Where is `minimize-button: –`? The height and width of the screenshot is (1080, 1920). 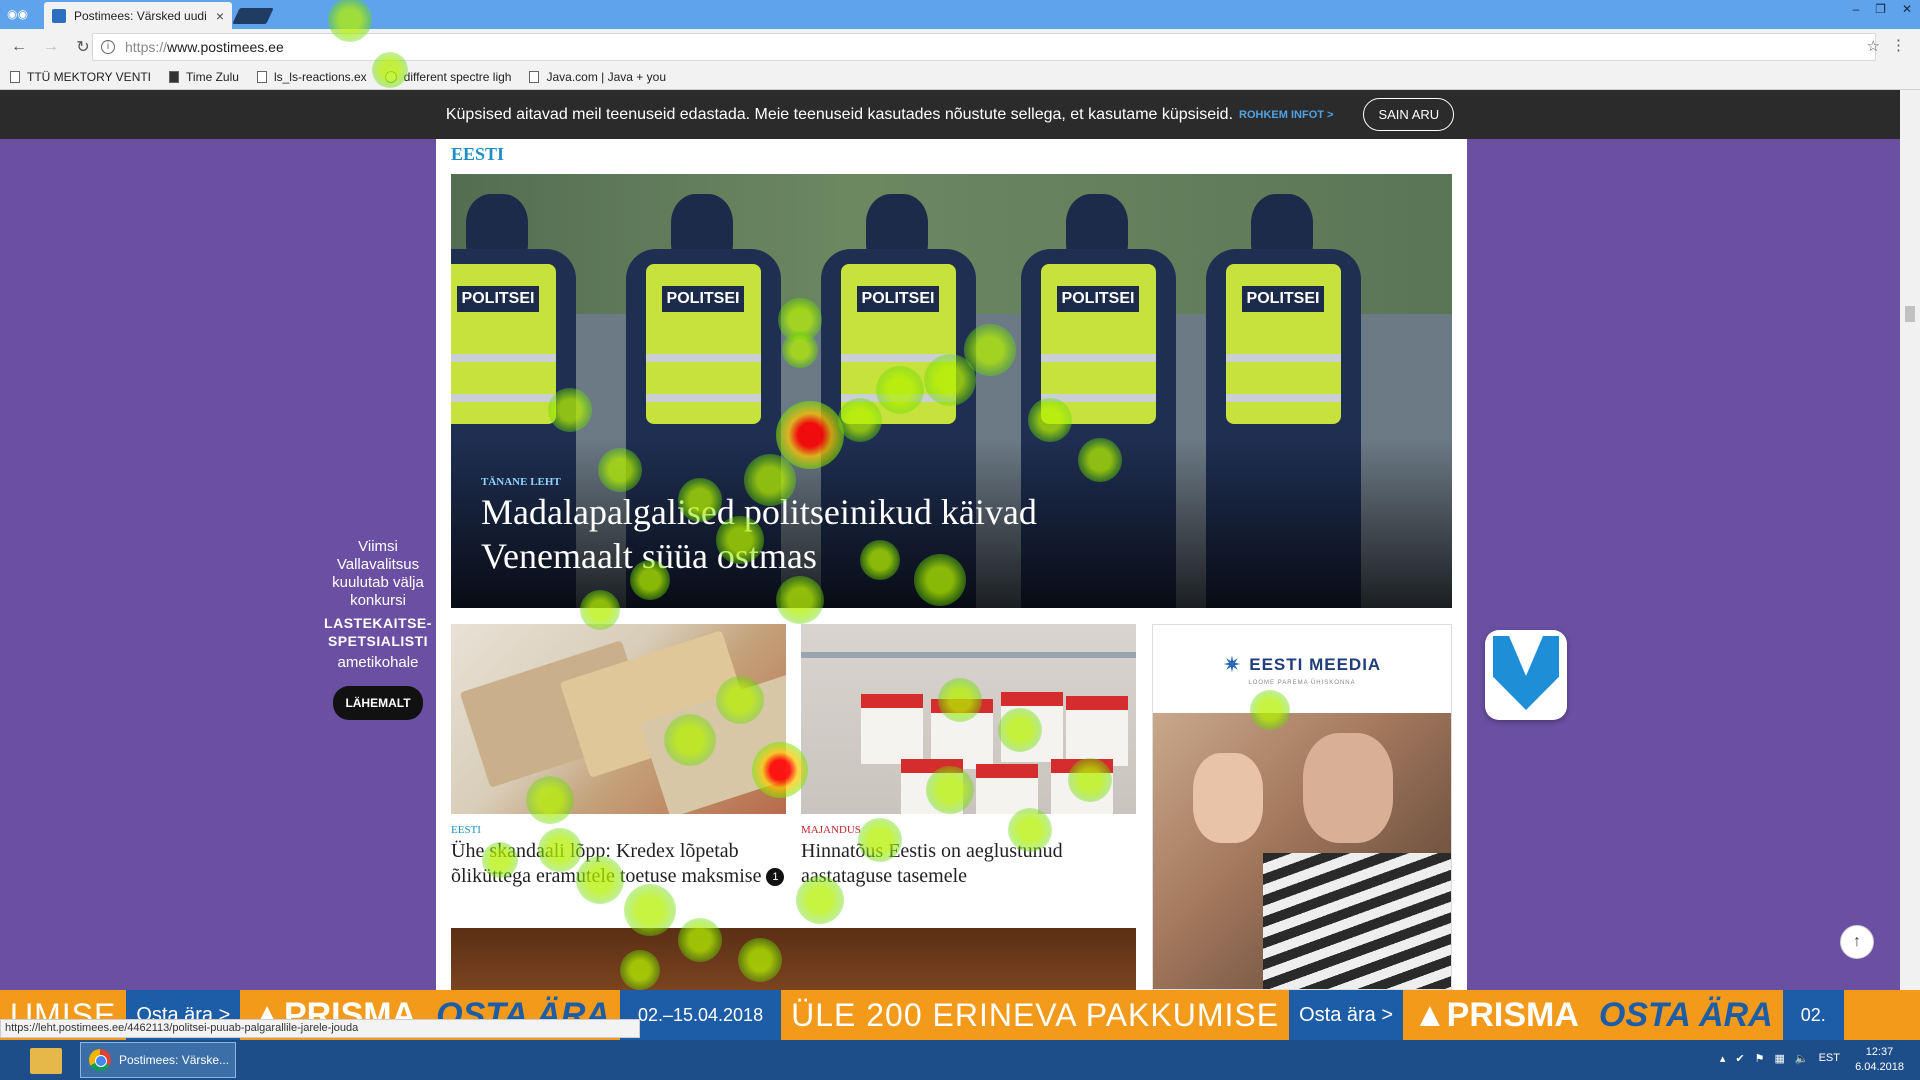 minimize-button: – is located at coordinates (1855, 9).